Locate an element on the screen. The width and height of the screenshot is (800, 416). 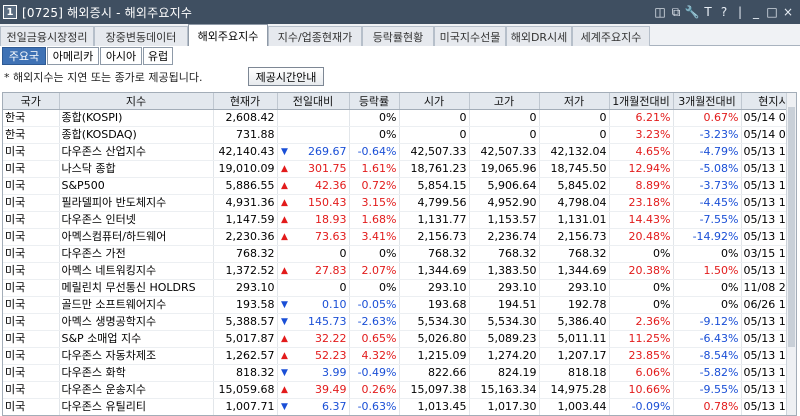
subtab-europe: 유럽 is located at coordinates (158, 56).